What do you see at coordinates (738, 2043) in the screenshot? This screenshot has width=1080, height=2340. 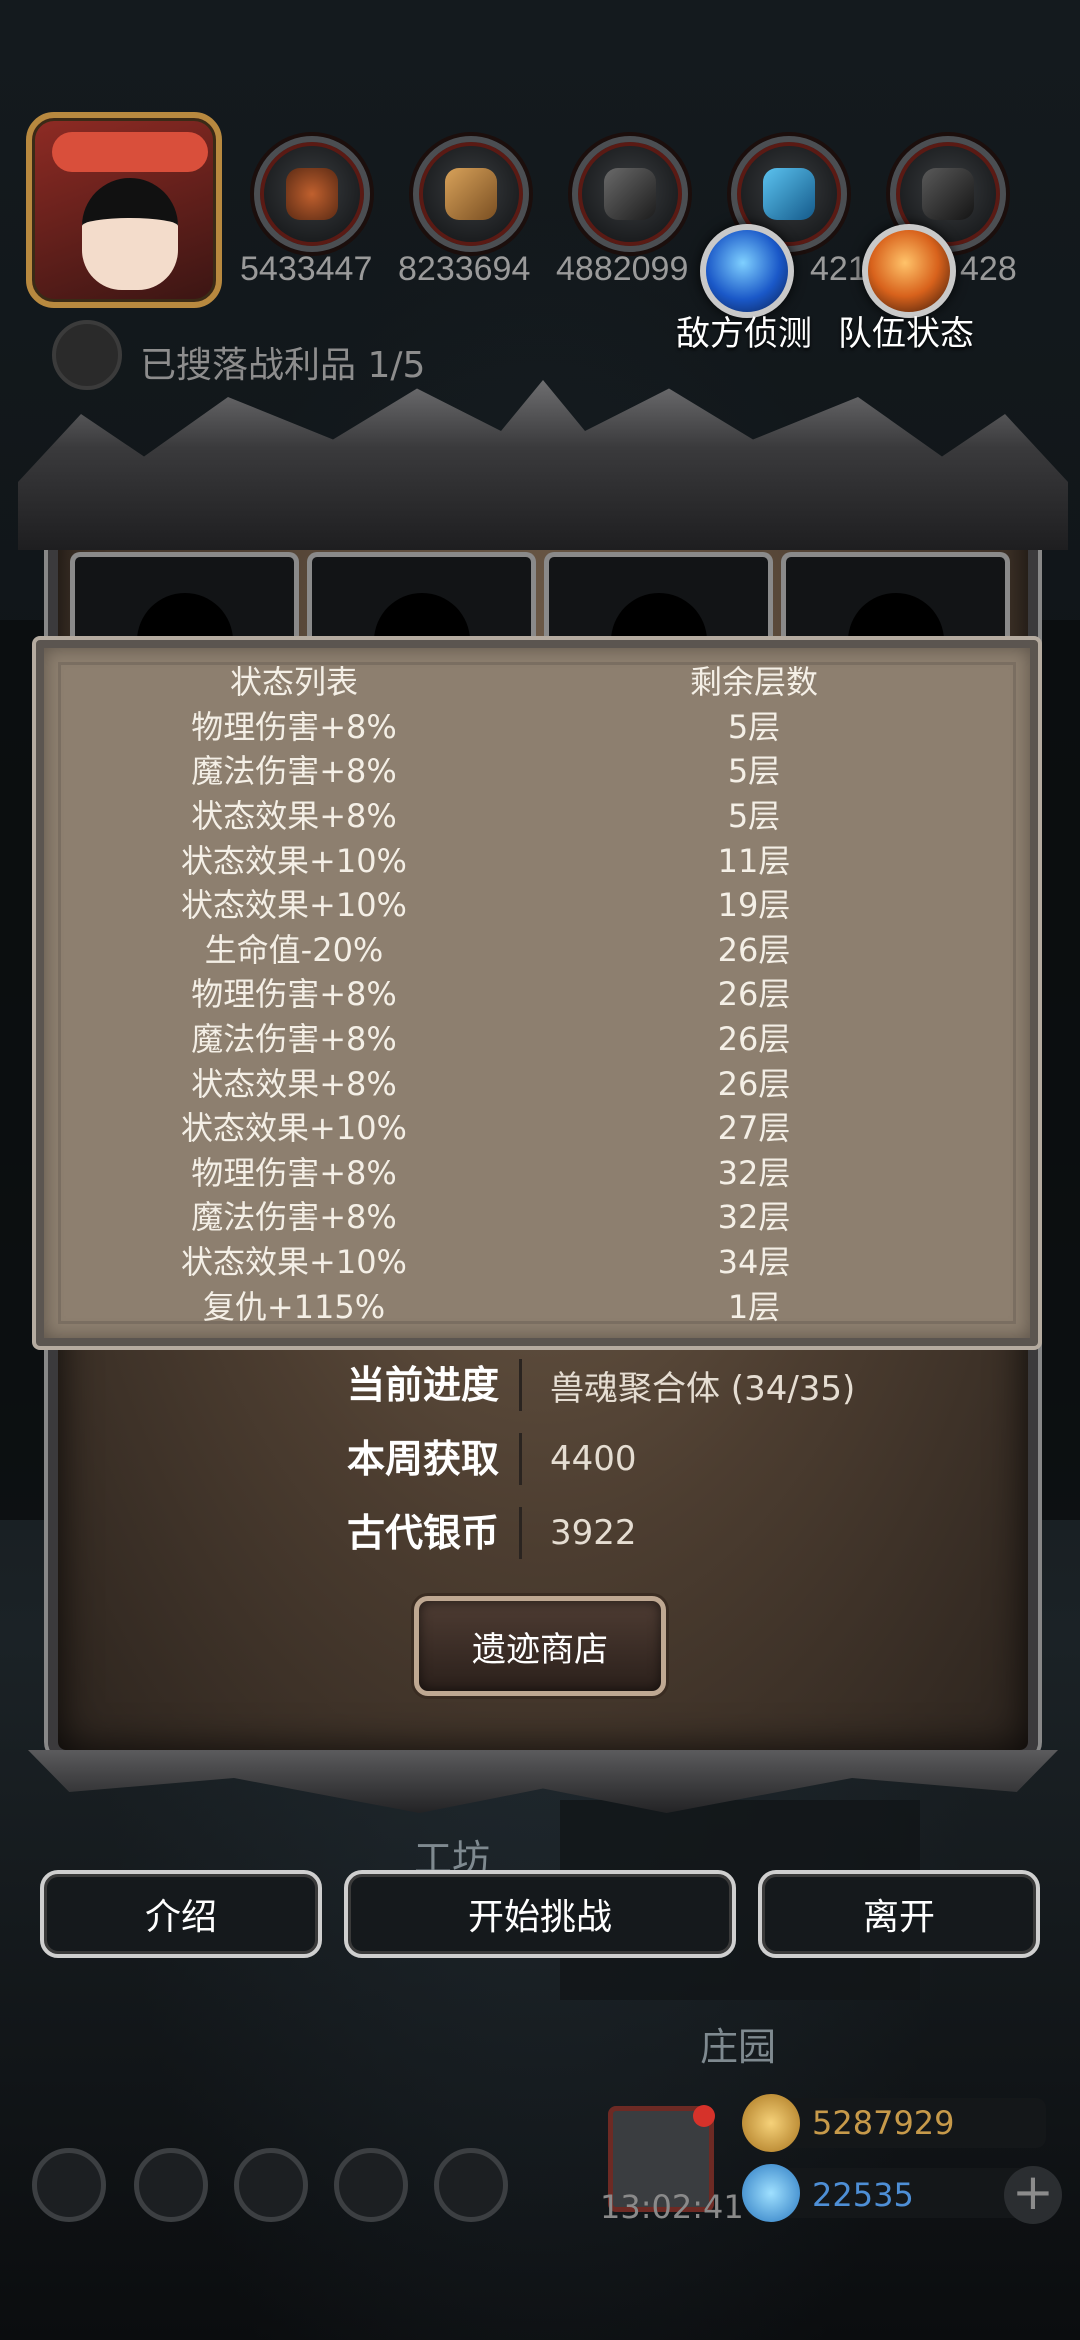 I see `manor-label: 庄园` at bounding box center [738, 2043].